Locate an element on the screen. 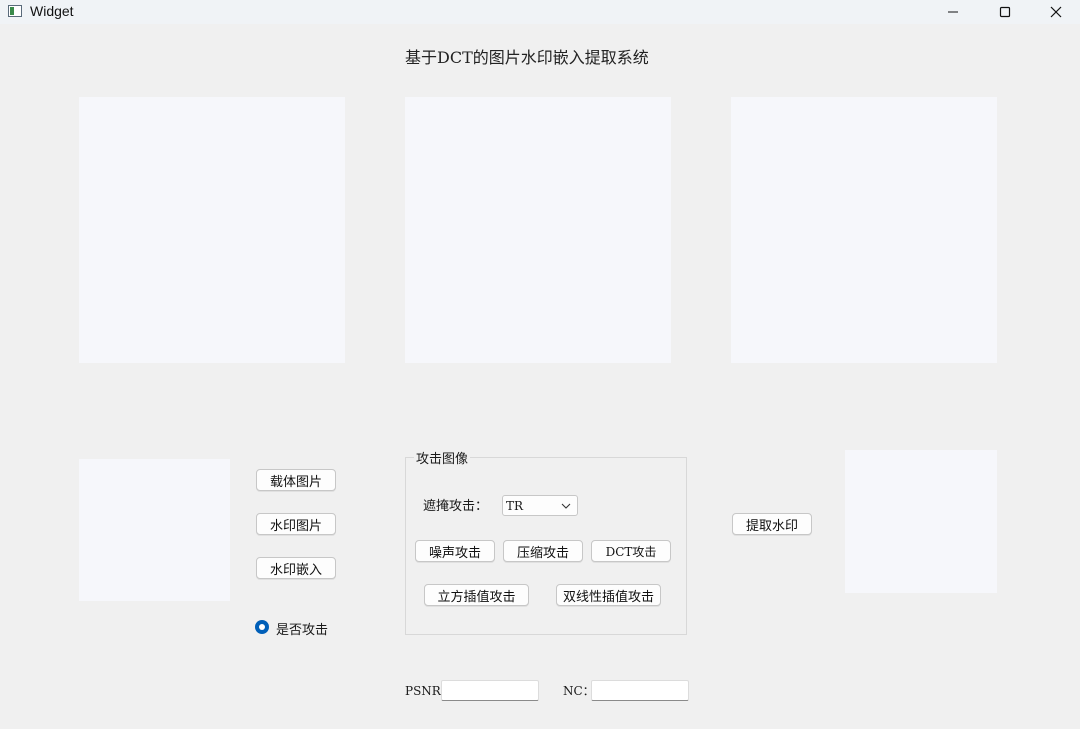 The image size is (1080, 729). nc-field is located at coordinates (640, 690).